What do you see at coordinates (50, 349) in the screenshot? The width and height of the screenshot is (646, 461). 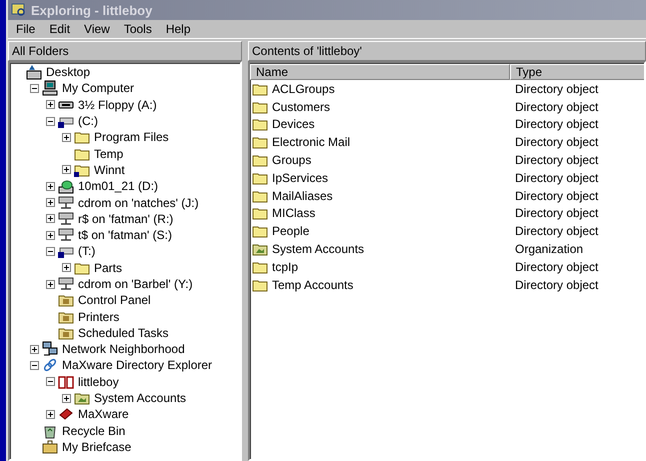 I see `network-icon` at bounding box center [50, 349].